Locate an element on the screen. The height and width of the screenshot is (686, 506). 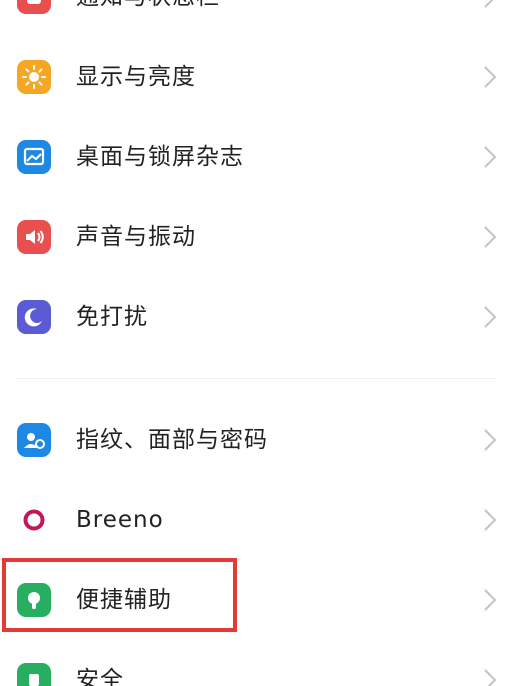
settings-item-label: 显示与亮度 is located at coordinates (136, 77).